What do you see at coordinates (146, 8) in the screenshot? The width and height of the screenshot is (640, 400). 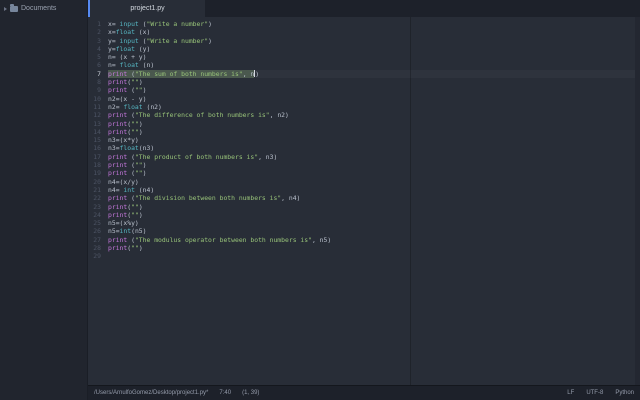 I see `tab-project1-py: project1.py` at bounding box center [146, 8].